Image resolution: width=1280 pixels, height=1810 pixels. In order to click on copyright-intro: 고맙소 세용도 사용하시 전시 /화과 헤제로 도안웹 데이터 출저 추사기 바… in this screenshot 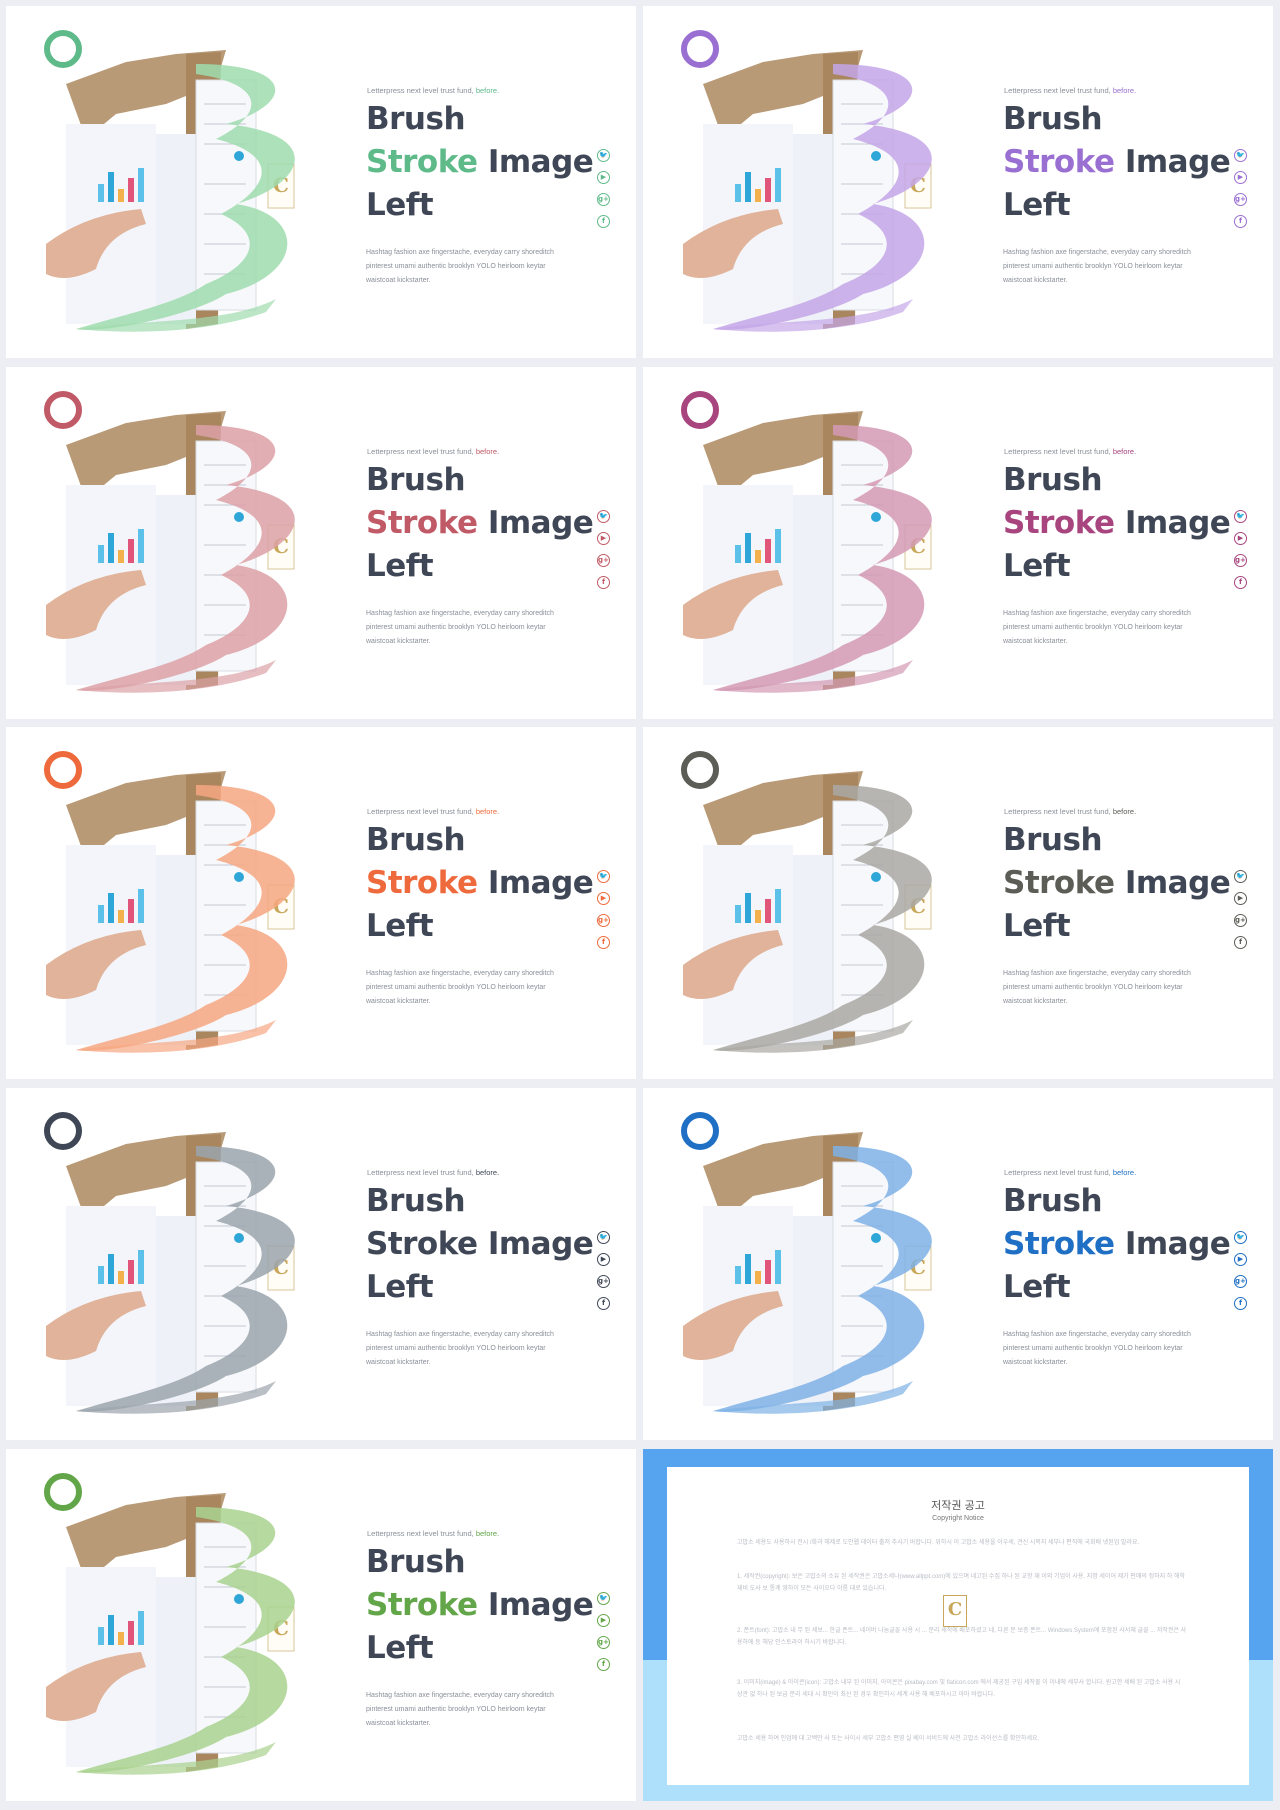, I will do `click(938, 1543)`.